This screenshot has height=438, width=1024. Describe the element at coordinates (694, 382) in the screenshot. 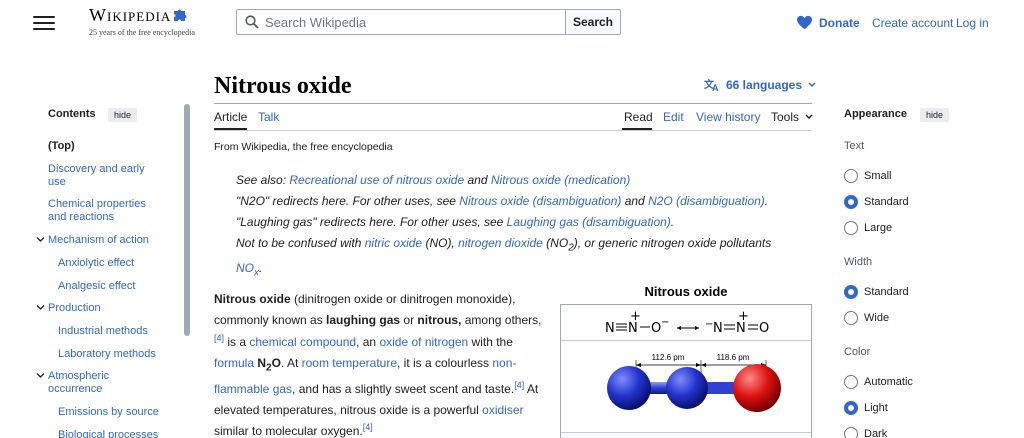

I see `molecule-image: 112.6 pm 118.6 pm` at that location.